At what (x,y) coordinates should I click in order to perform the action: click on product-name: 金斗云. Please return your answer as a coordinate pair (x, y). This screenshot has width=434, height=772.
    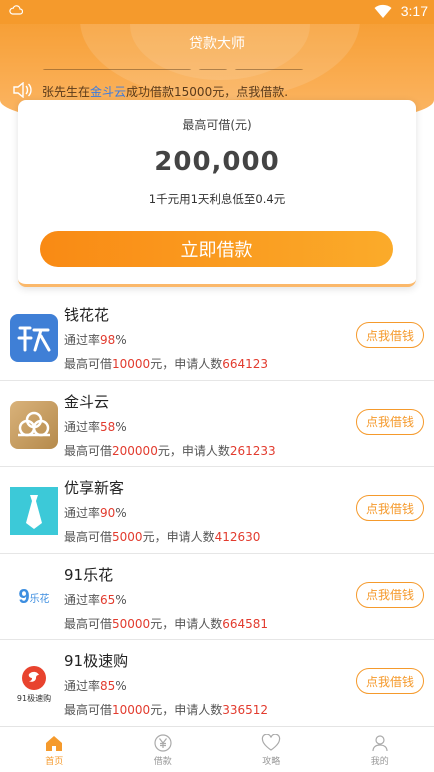
    Looking at the image, I should click on (87, 401).